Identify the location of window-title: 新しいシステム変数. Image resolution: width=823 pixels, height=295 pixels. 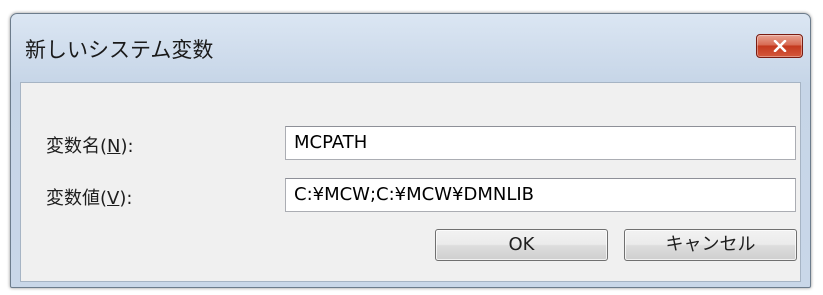
(119, 50).